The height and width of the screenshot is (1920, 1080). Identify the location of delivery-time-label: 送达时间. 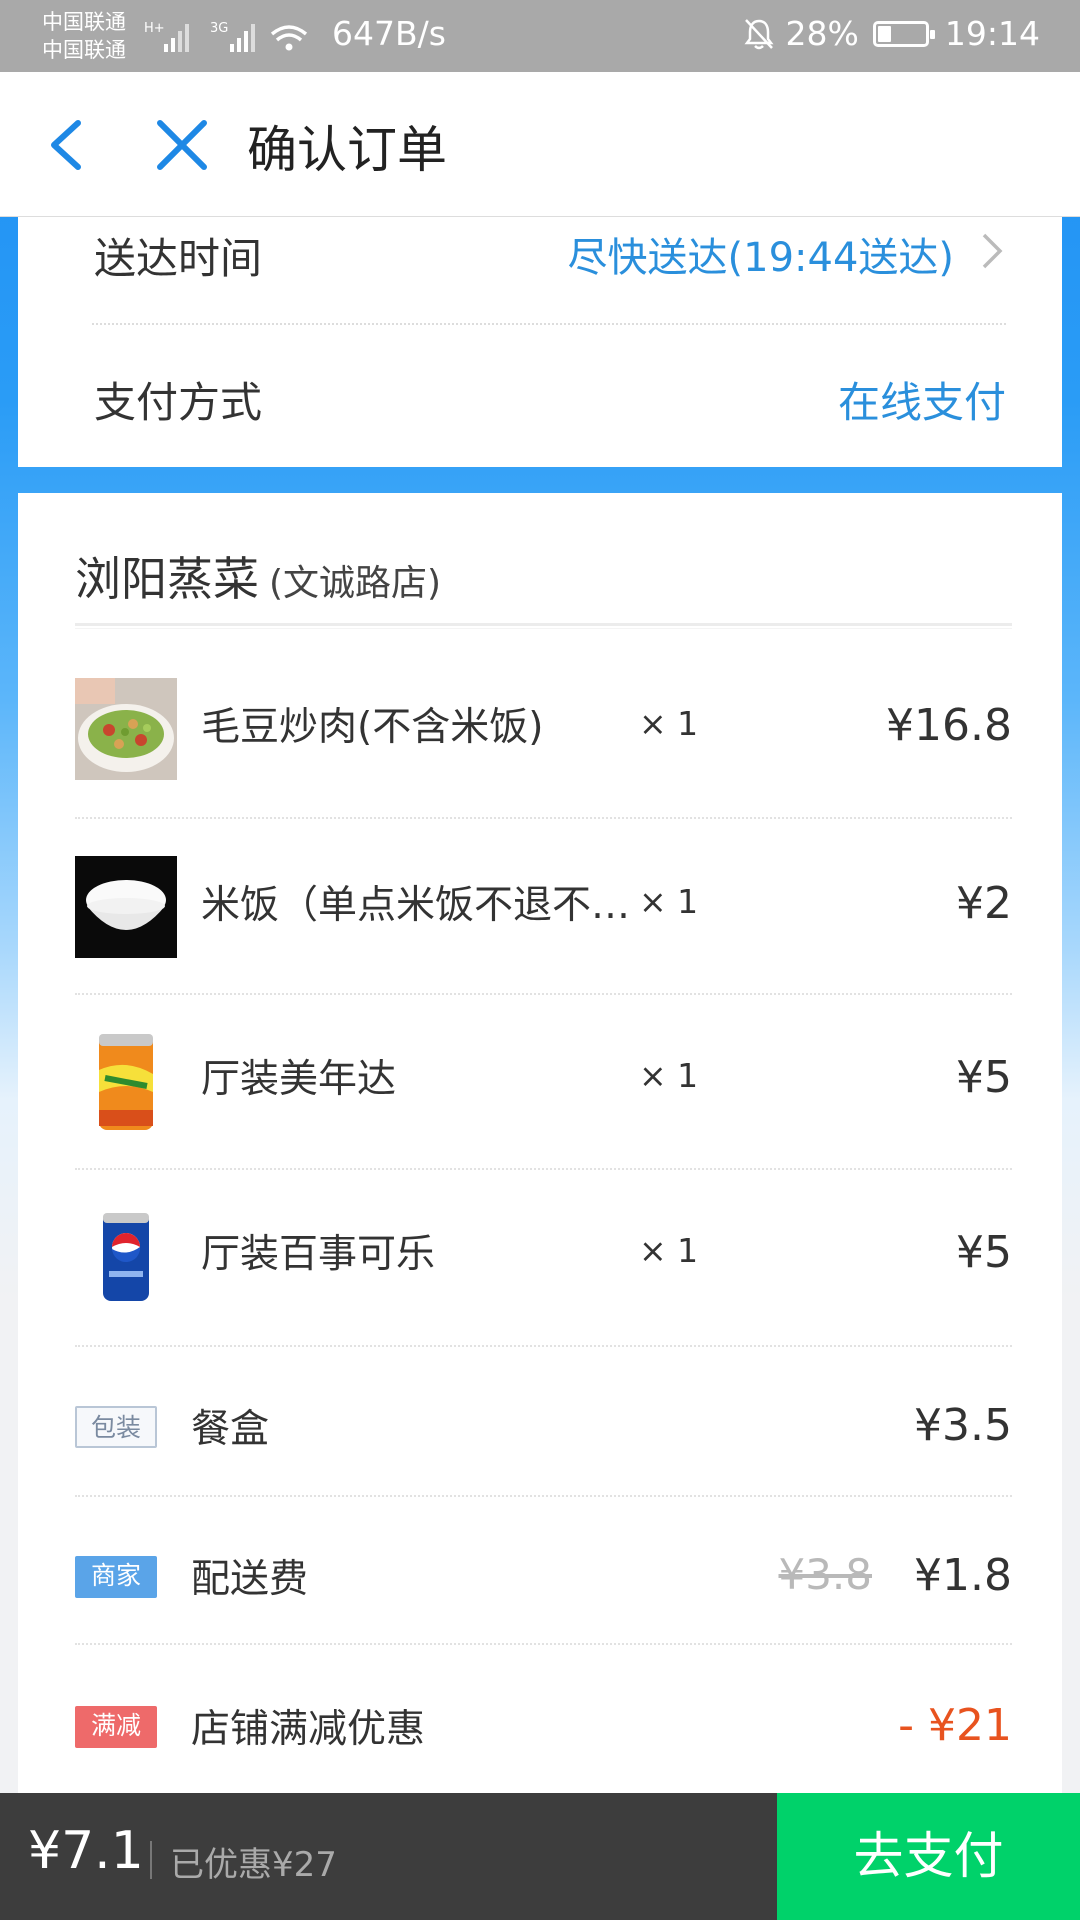
(178, 258).